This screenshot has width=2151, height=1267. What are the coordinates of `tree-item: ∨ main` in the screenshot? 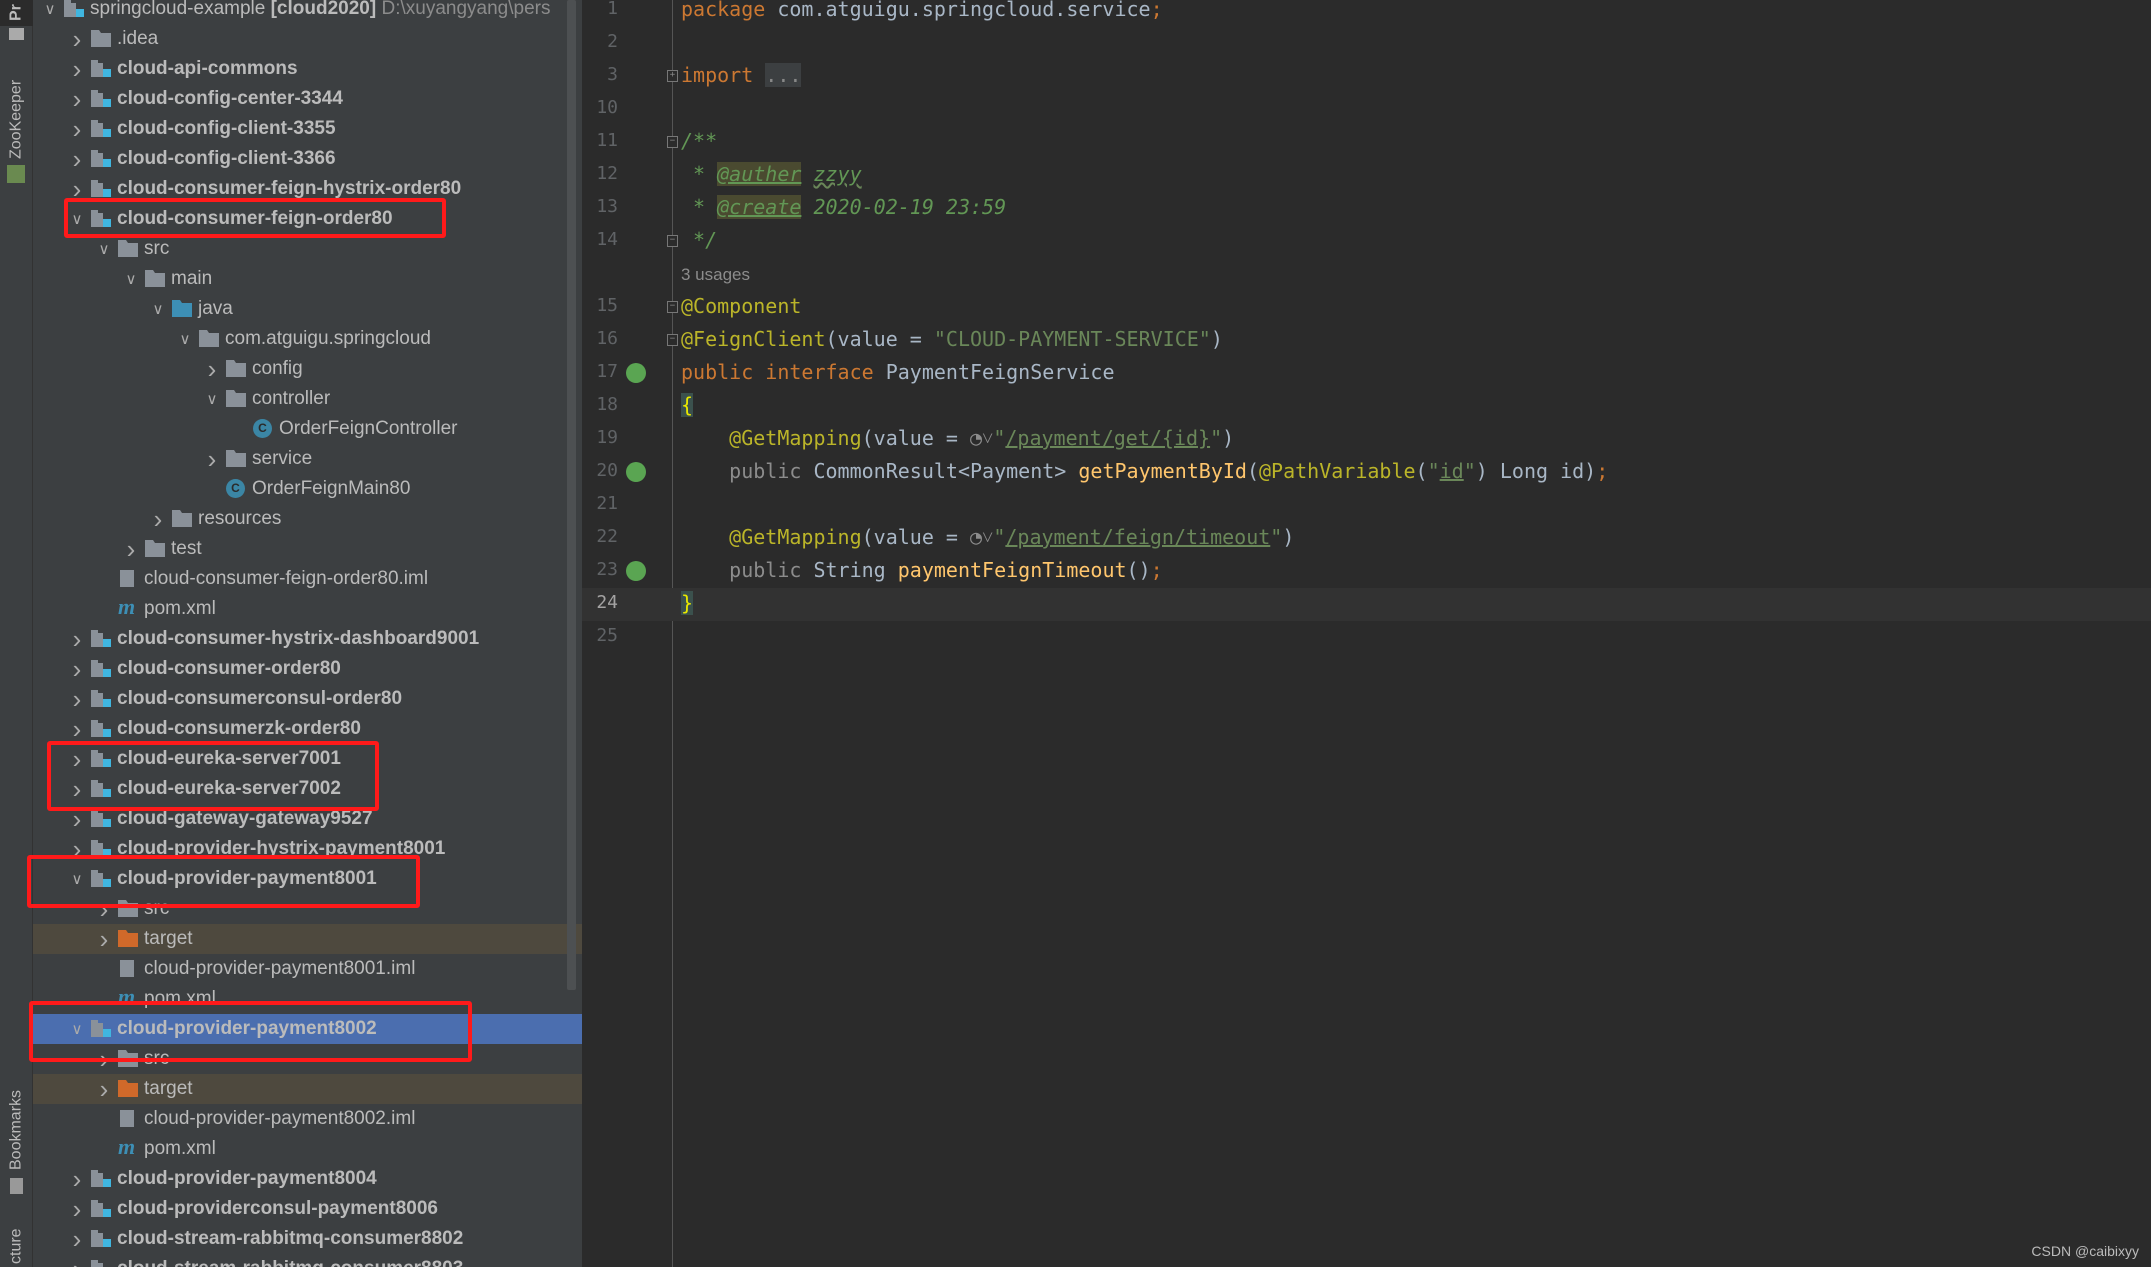 It's located at (307, 279).